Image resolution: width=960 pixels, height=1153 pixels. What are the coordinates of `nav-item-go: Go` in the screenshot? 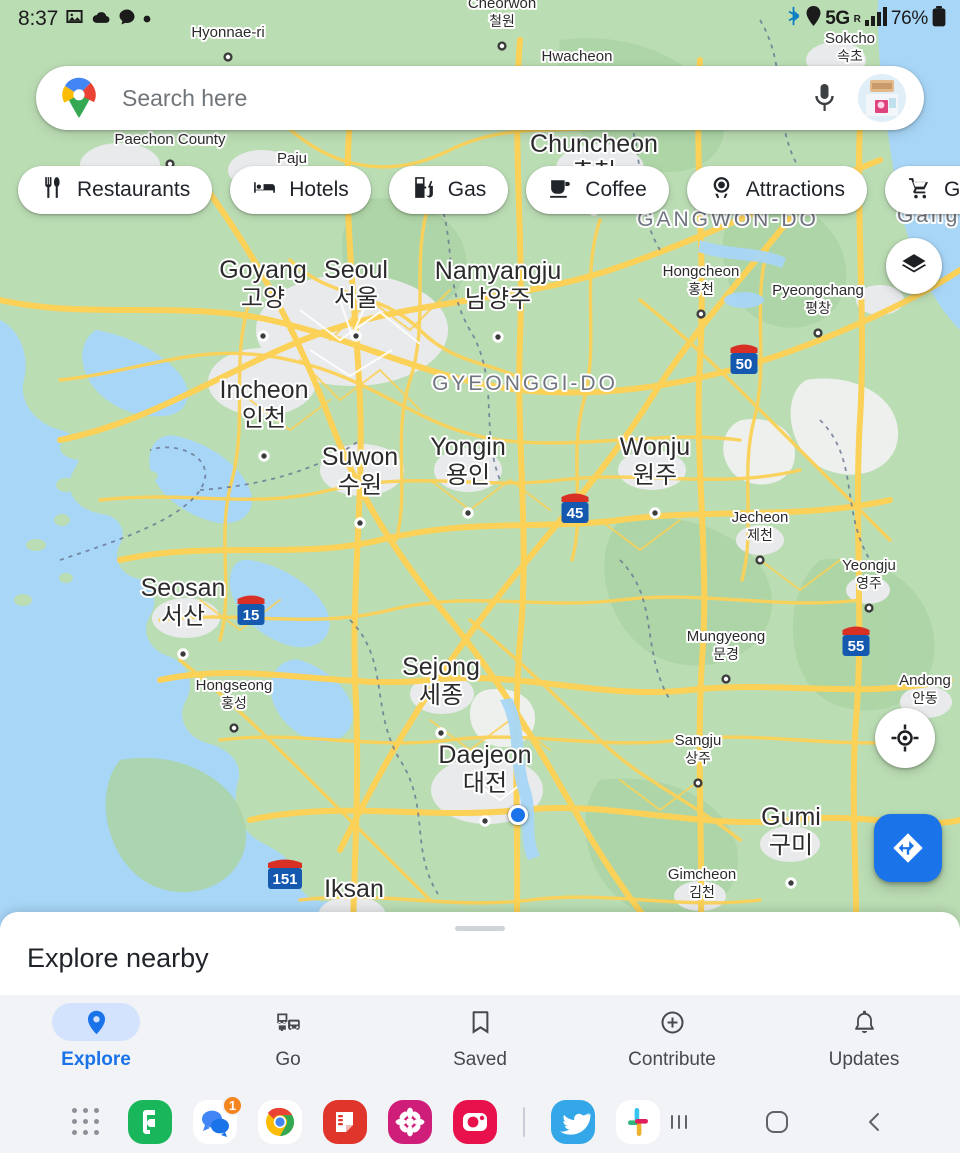 It's located at (288, 1033).